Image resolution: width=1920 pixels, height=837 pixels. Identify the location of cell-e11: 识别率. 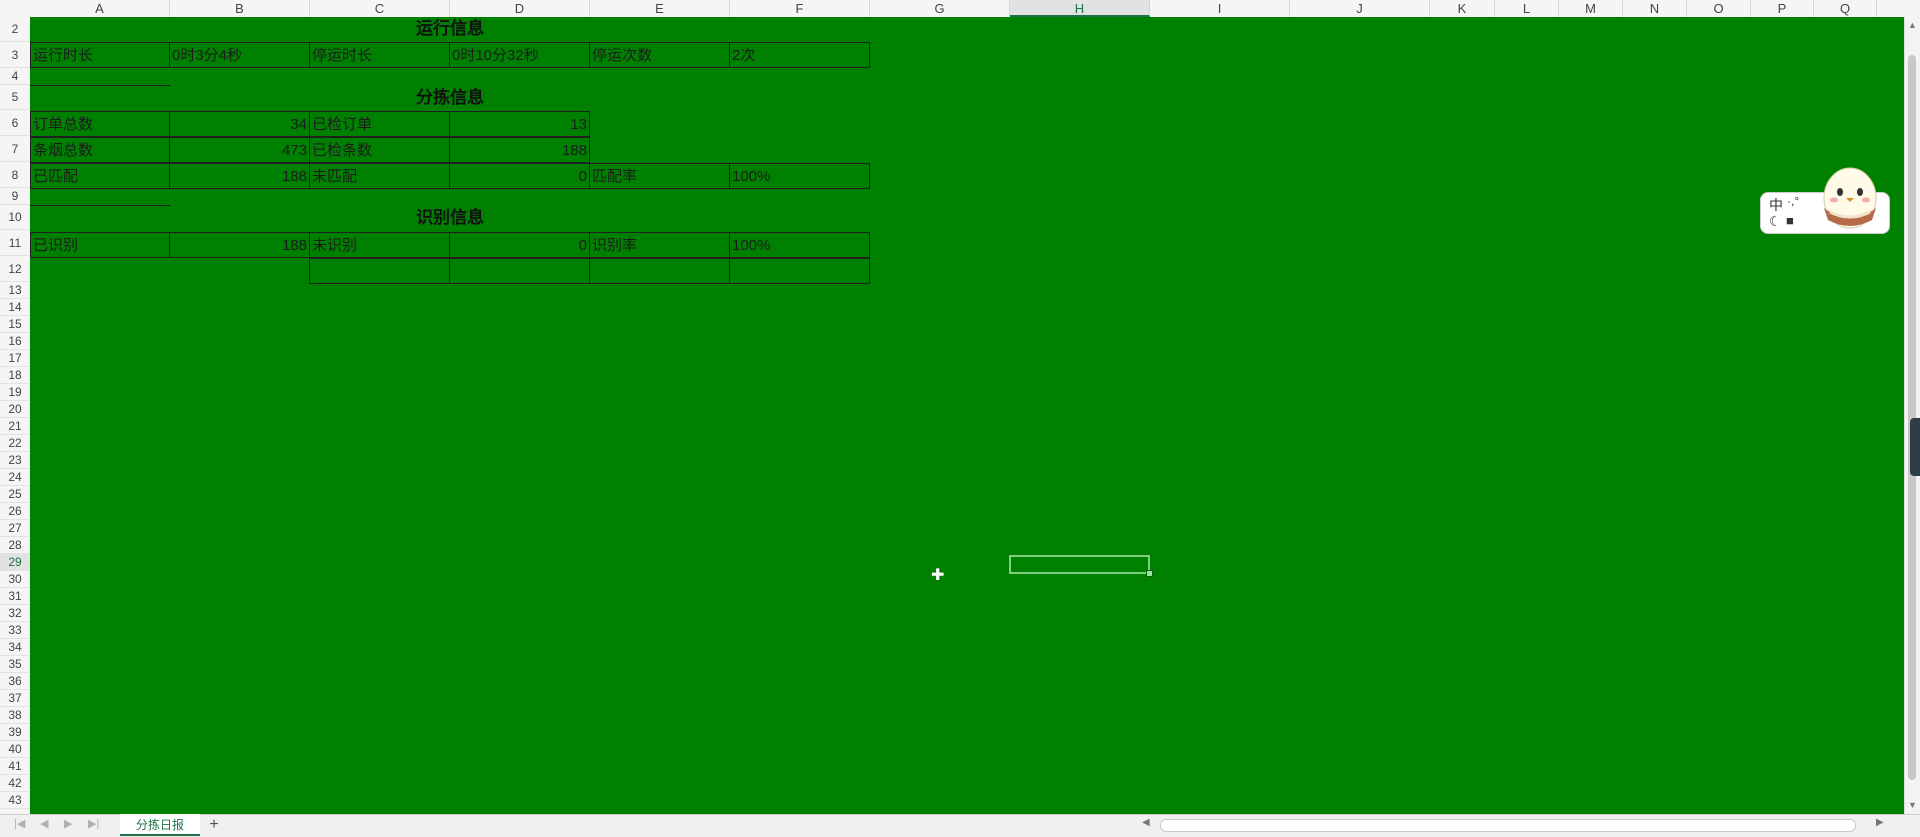
(659, 245).